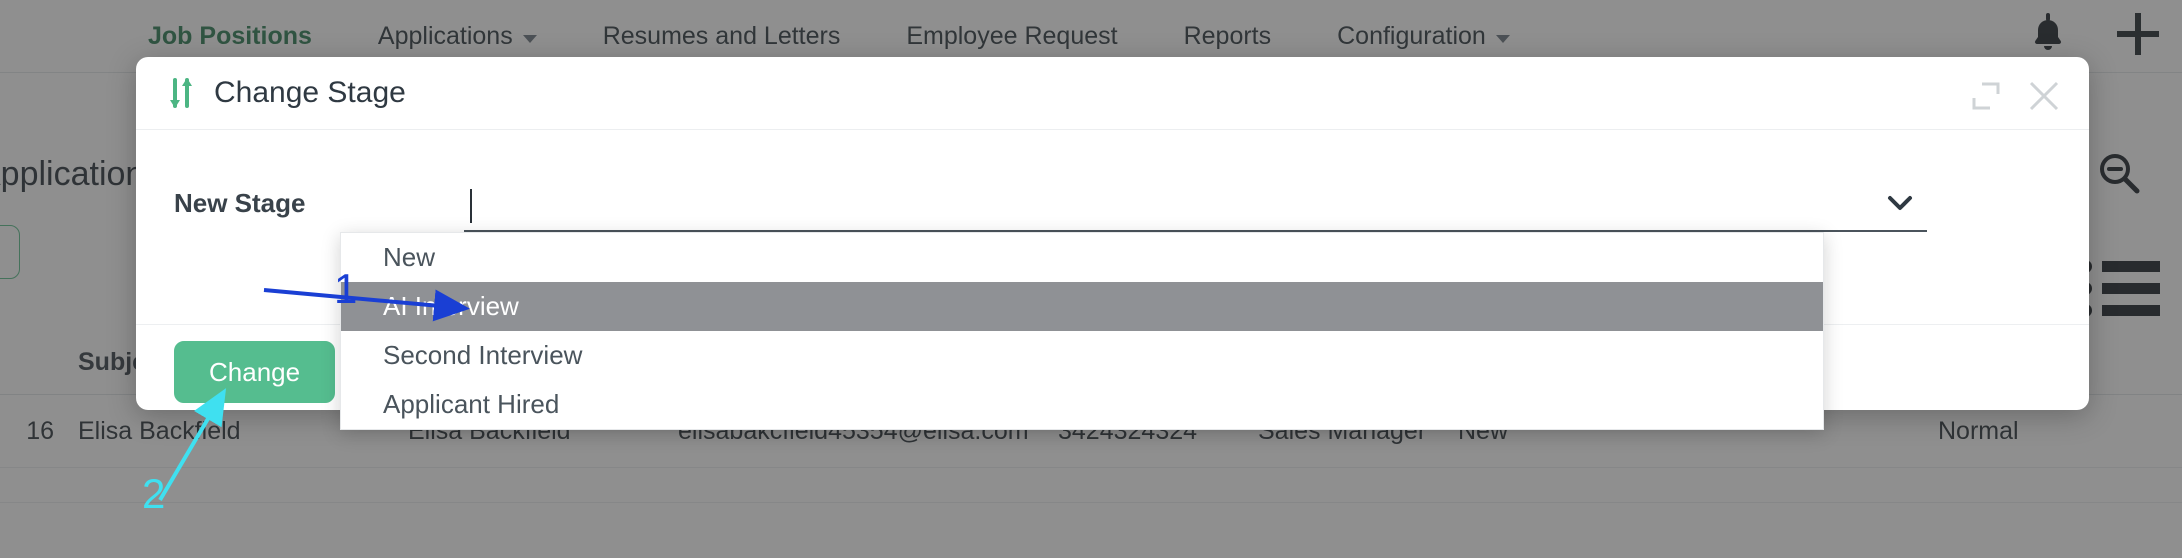 Image resolution: width=2182 pixels, height=558 pixels. Describe the element at coordinates (1986, 96) in the screenshot. I see `expand-icon` at that location.